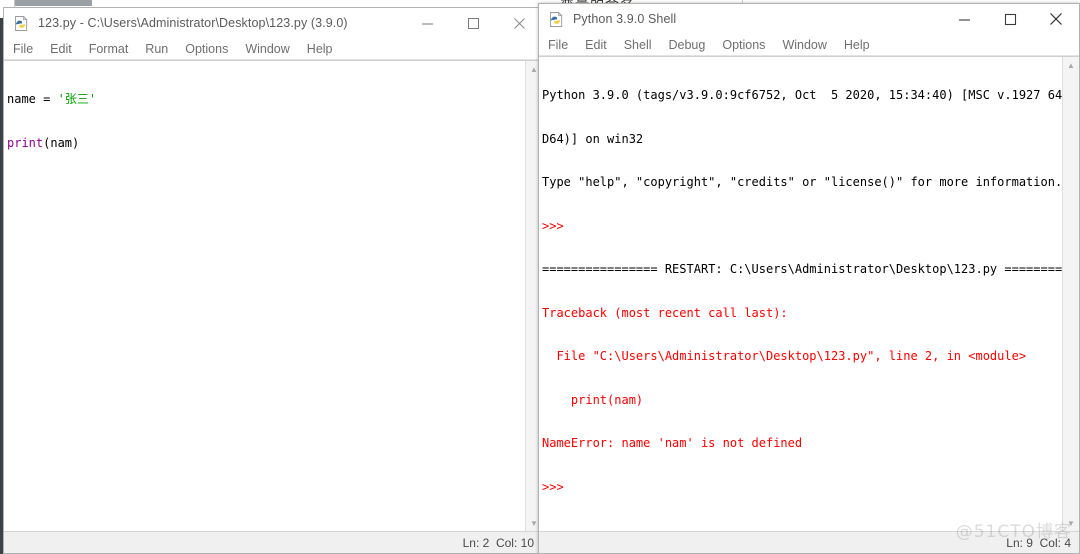  I want to click on shell-traceback-header: Traceback (most recent call last):, so click(665, 312).